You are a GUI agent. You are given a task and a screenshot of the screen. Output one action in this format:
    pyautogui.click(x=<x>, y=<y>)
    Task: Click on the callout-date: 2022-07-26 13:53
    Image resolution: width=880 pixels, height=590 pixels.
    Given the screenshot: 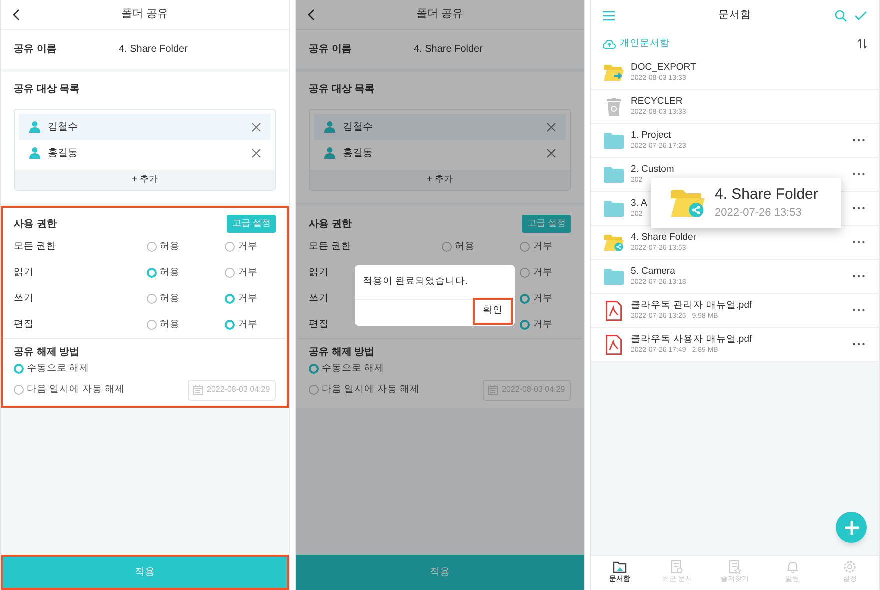 What is the action you would take?
    pyautogui.click(x=759, y=213)
    